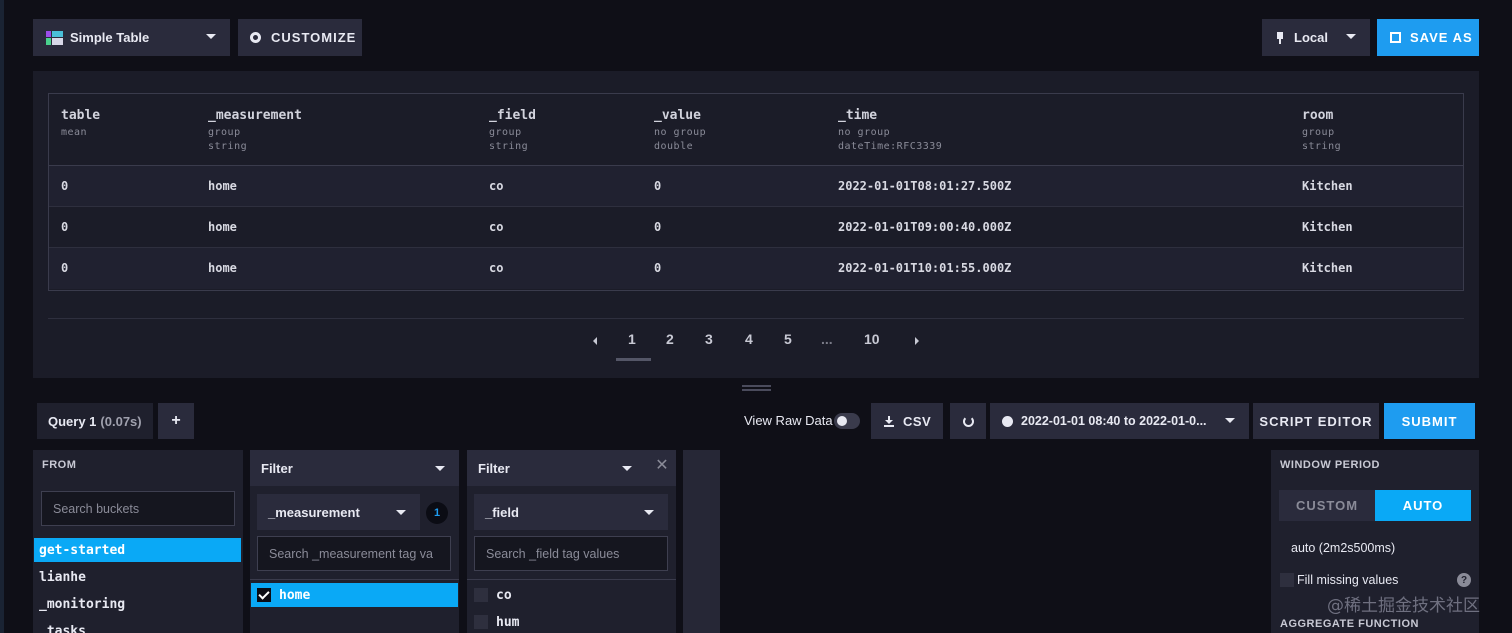 Image resolution: width=1512 pixels, height=633 pixels. Describe the element at coordinates (925, 186) in the screenshot. I see `table-cell: 2022-01-01T08:01:27.500Z` at that location.